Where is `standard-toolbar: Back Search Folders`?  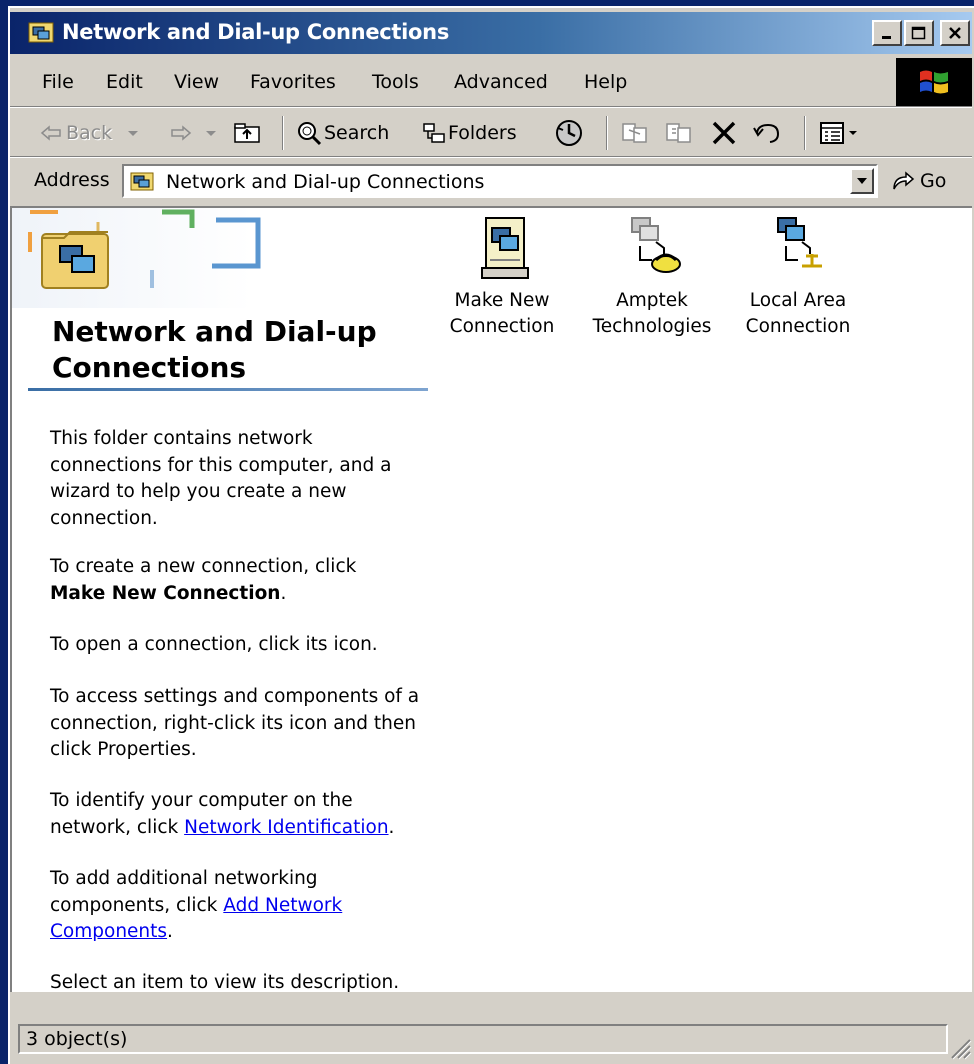
standard-toolbar: Back Search Folders is located at coordinates (491, 132).